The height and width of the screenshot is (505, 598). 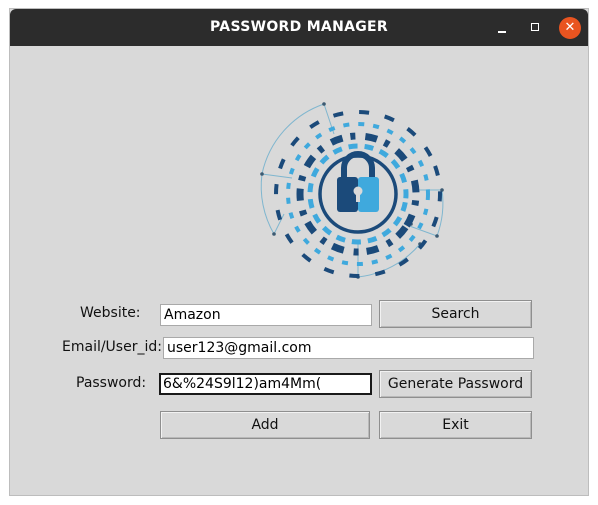 I want to click on email-input, so click(x=348, y=348).